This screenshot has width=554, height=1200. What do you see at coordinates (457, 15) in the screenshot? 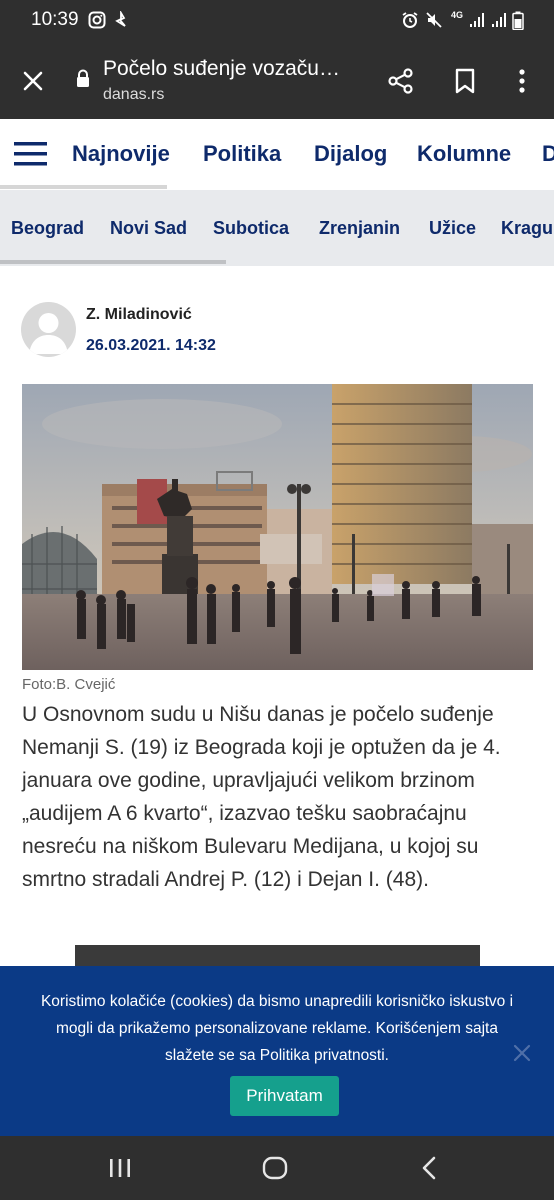
I see `network-type: 4G` at bounding box center [457, 15].